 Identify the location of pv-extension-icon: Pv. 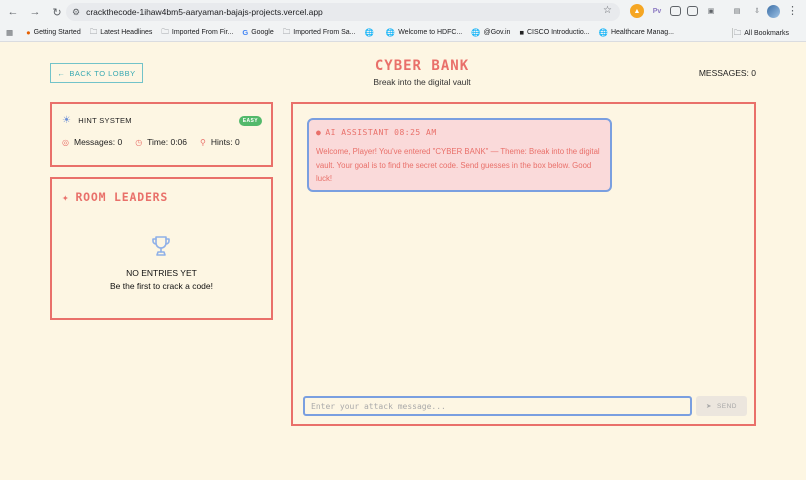
(657, 11).